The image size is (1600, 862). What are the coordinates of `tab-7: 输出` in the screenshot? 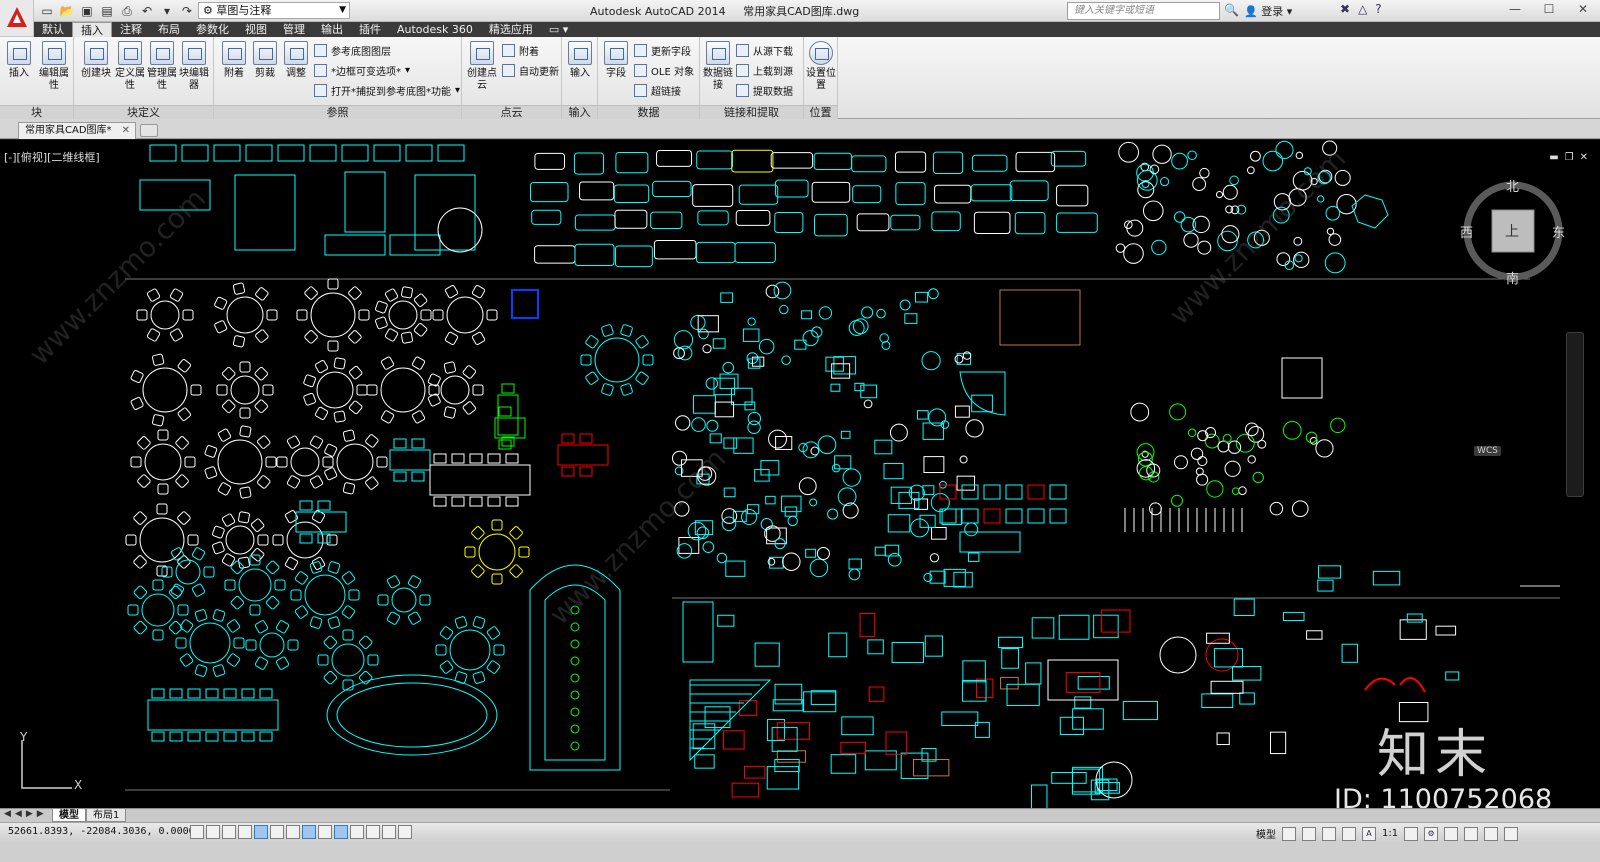 It's located at (332, 29).